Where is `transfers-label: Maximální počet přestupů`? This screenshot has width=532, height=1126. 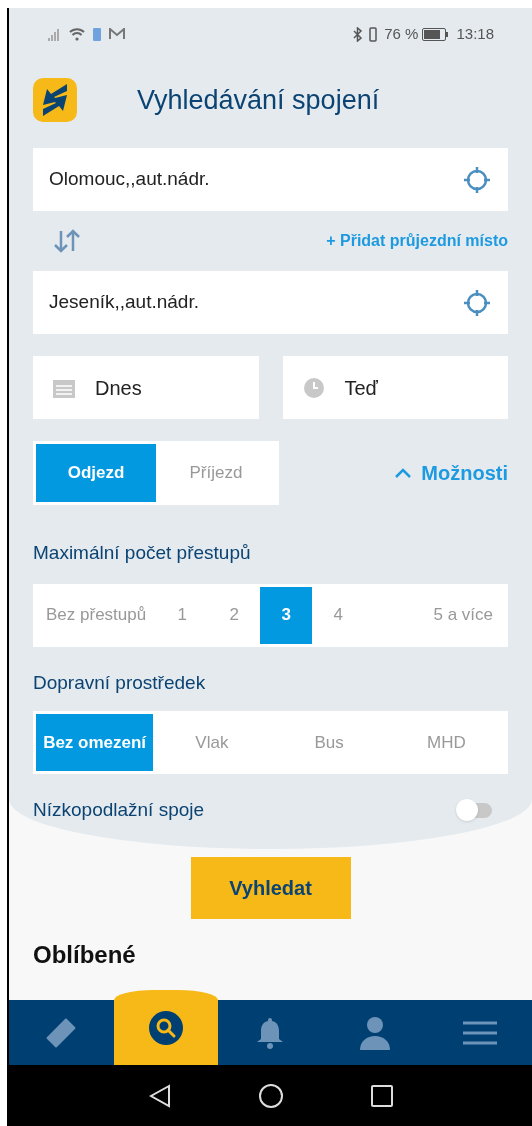 transfers-label: Maximální počet přestupů is located at coordinates (142, 553).